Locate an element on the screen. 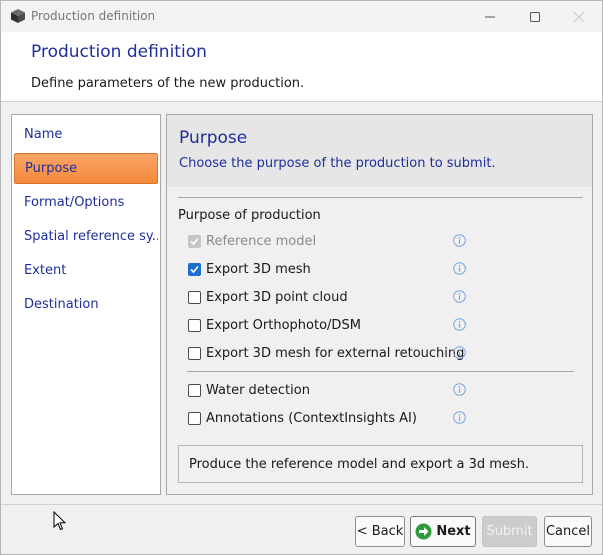  title-bar: Production definition is located at coordinates (301, 16).